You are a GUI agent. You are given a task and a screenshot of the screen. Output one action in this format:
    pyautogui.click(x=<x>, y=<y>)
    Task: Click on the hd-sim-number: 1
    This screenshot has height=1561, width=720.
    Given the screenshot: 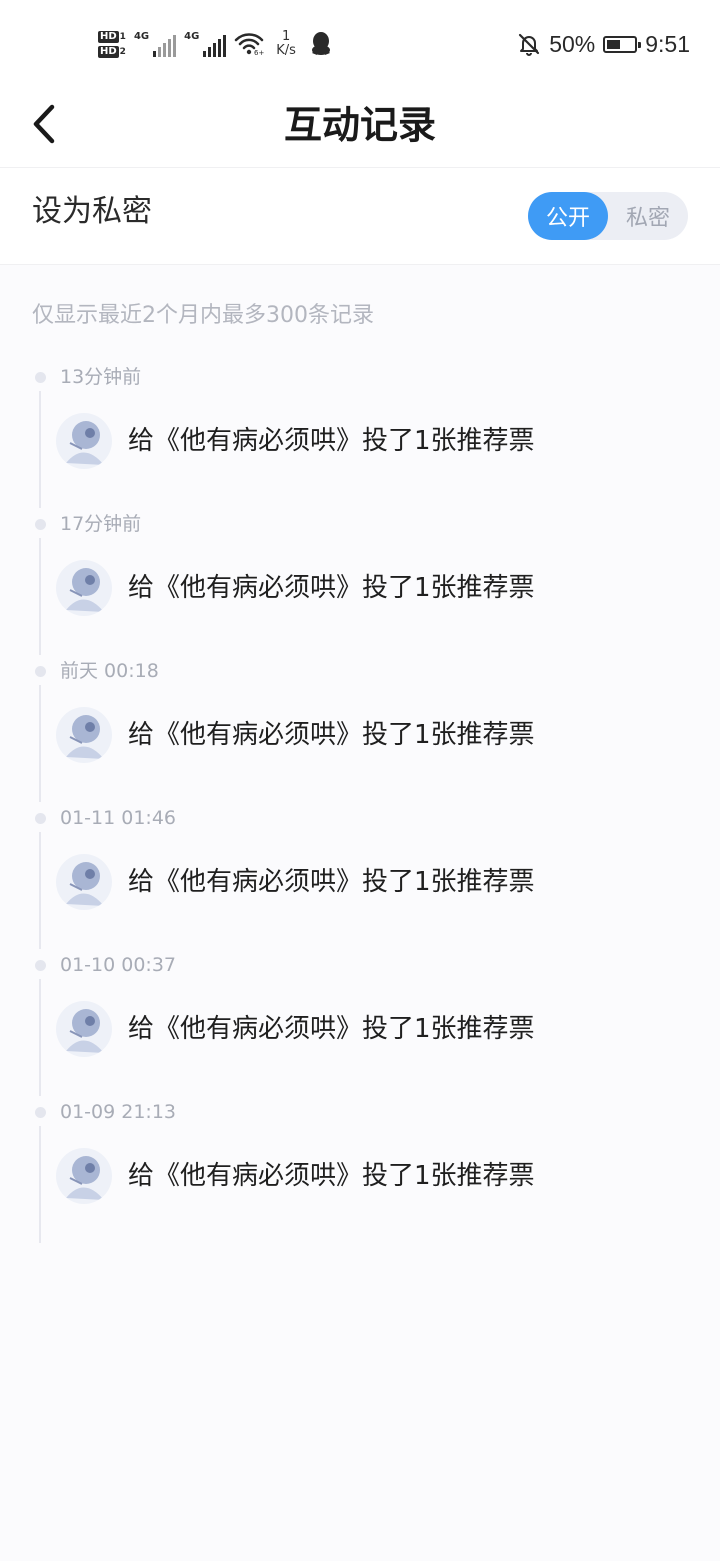 What is the action you would take?
    pyautogui.click(x=122, y=36)
    